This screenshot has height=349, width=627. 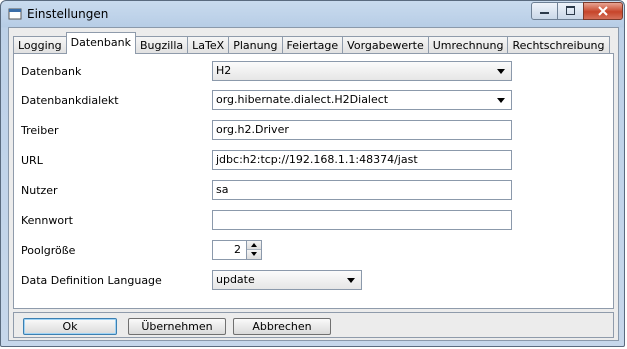 I want to click on nutzer-label: Nutzer, so click(x=39, y=190).